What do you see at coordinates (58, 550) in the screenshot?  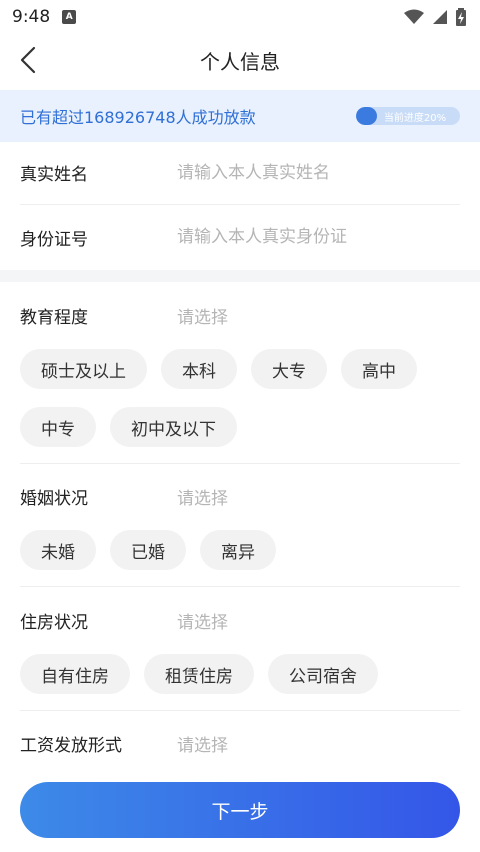 I see `marriage-option: 未婚` at bounding box center [58, 550].